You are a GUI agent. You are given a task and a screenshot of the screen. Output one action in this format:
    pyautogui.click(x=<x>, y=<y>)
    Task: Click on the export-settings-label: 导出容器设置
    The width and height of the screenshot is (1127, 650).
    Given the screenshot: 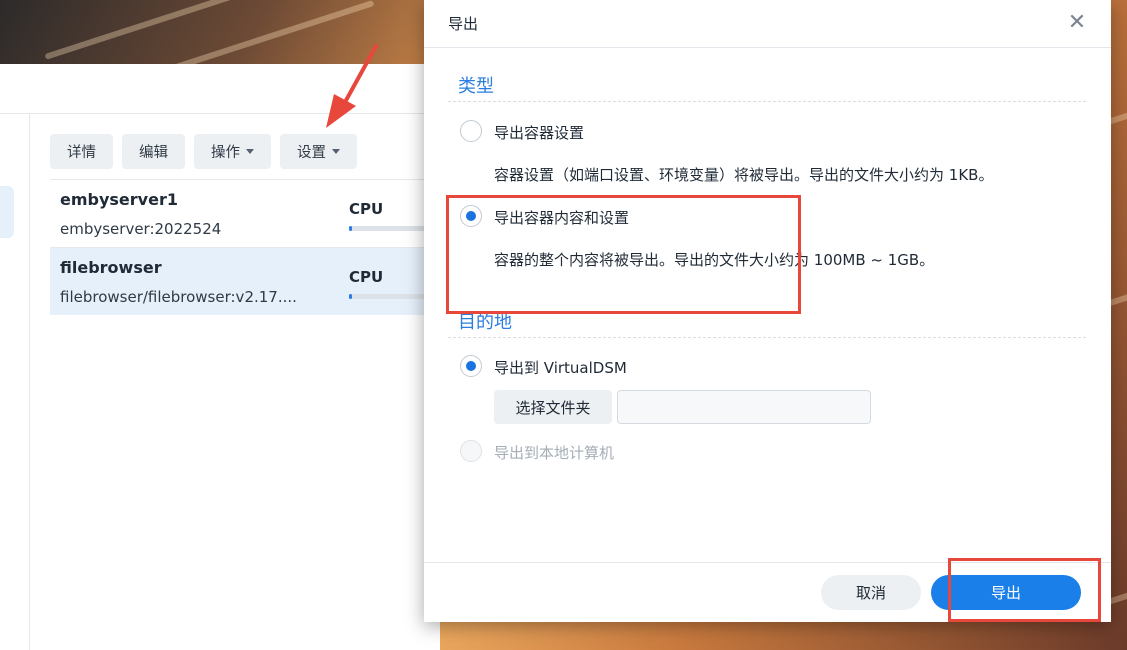 What is the action you would take?
    pyautogui.click(x=539, y=132)
    